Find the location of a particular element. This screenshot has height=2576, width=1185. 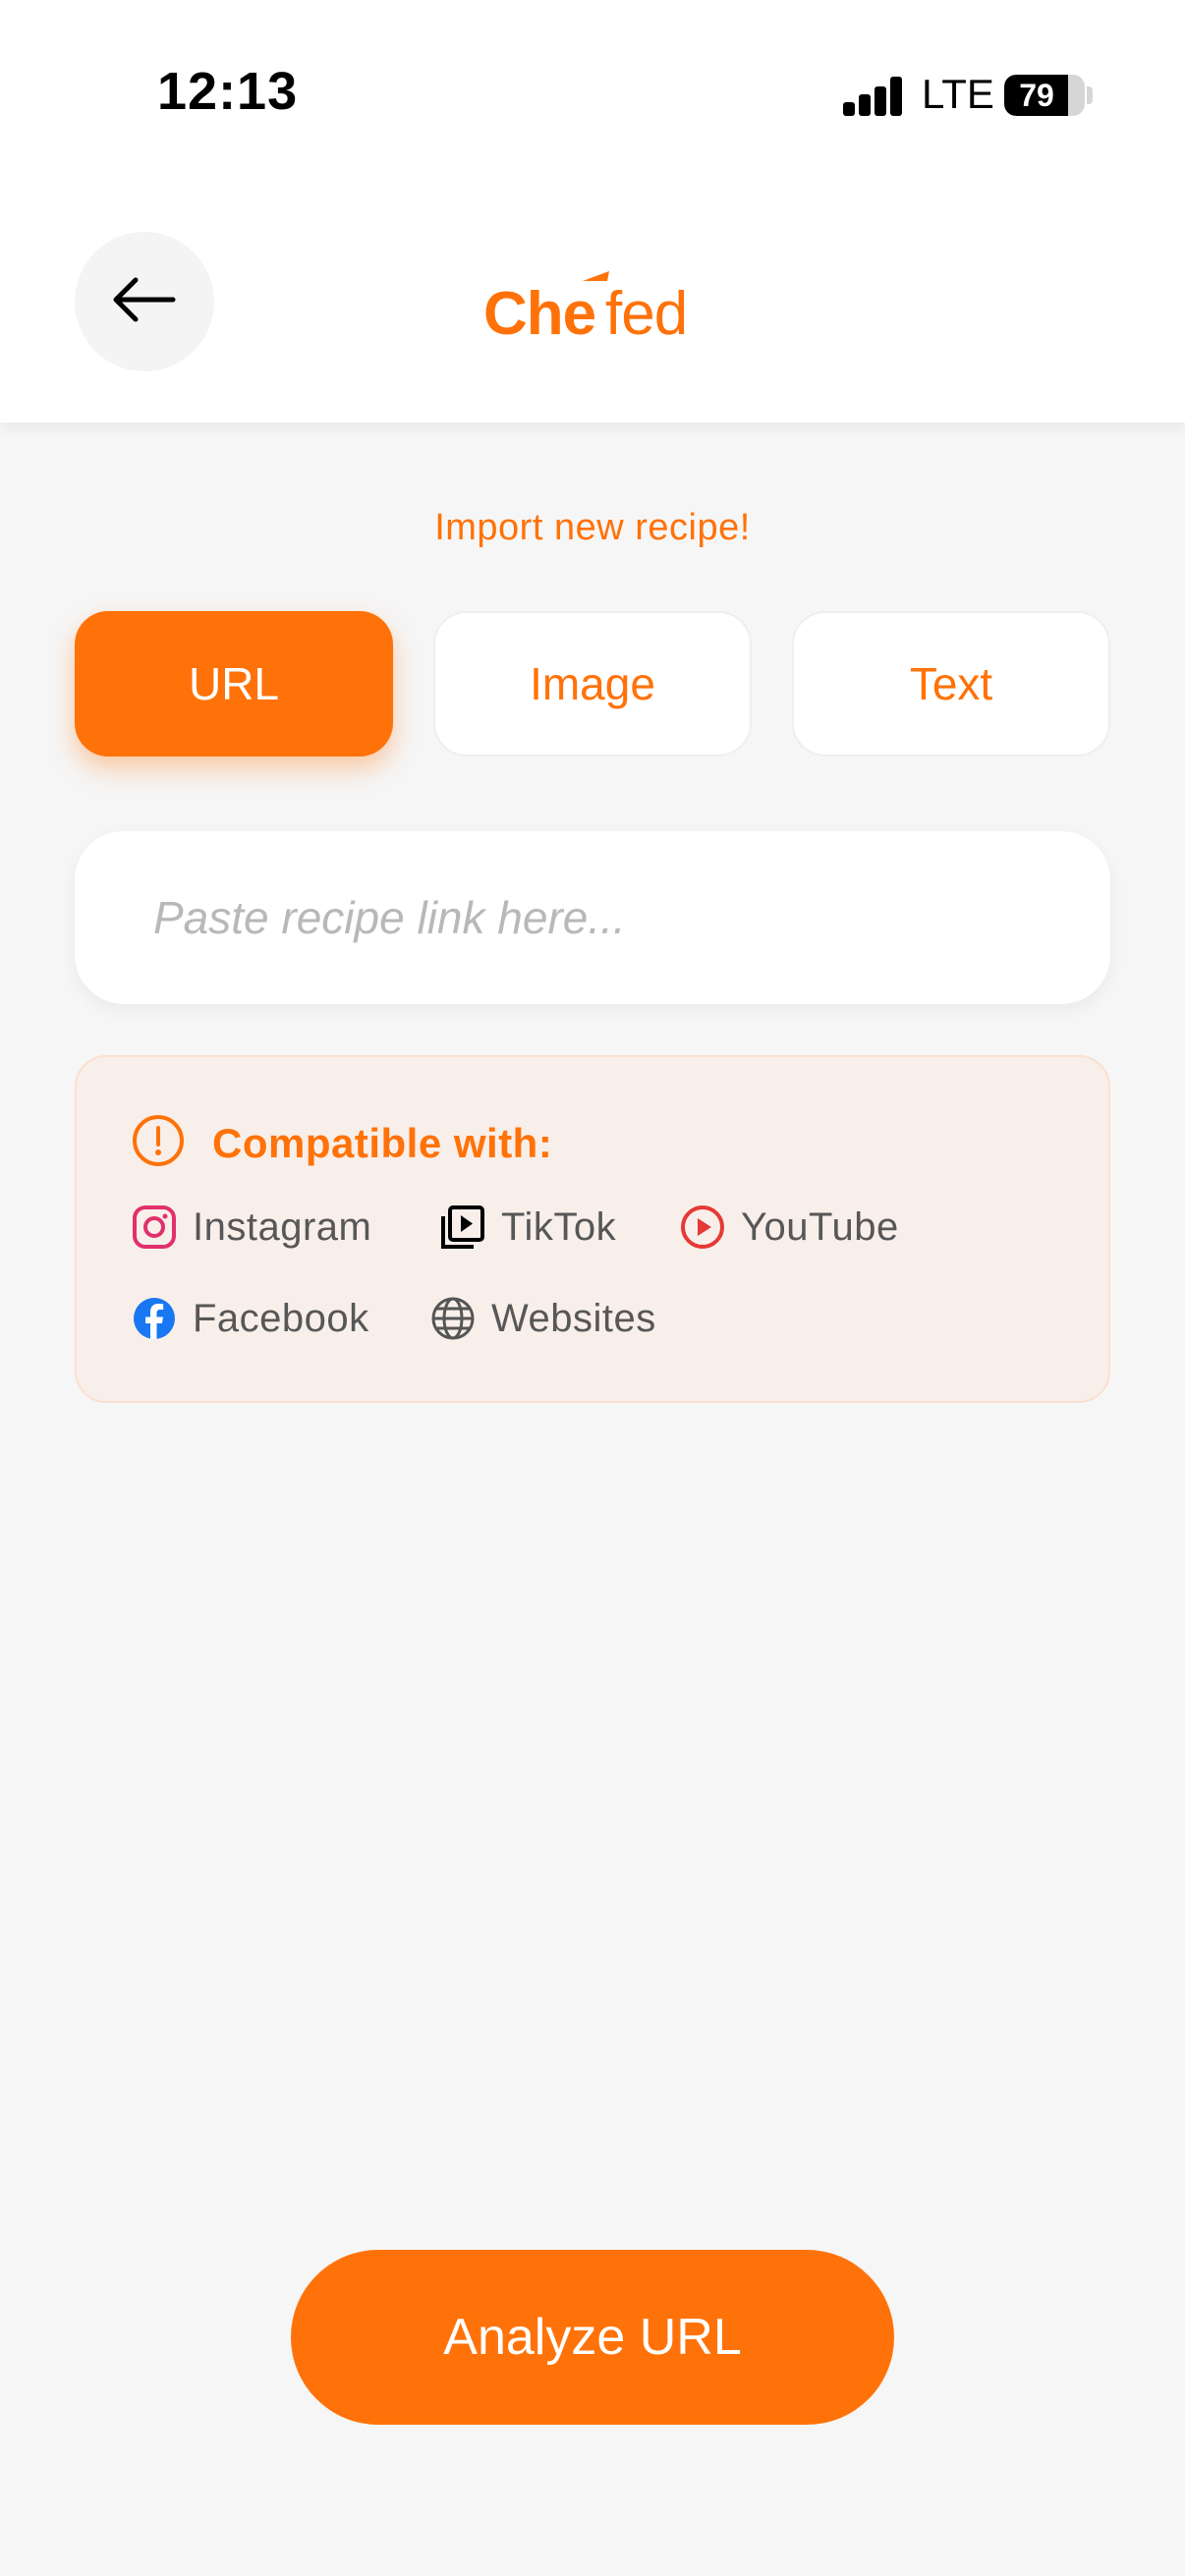

platform-label: TikTok is located at coordinates (559, 1226).